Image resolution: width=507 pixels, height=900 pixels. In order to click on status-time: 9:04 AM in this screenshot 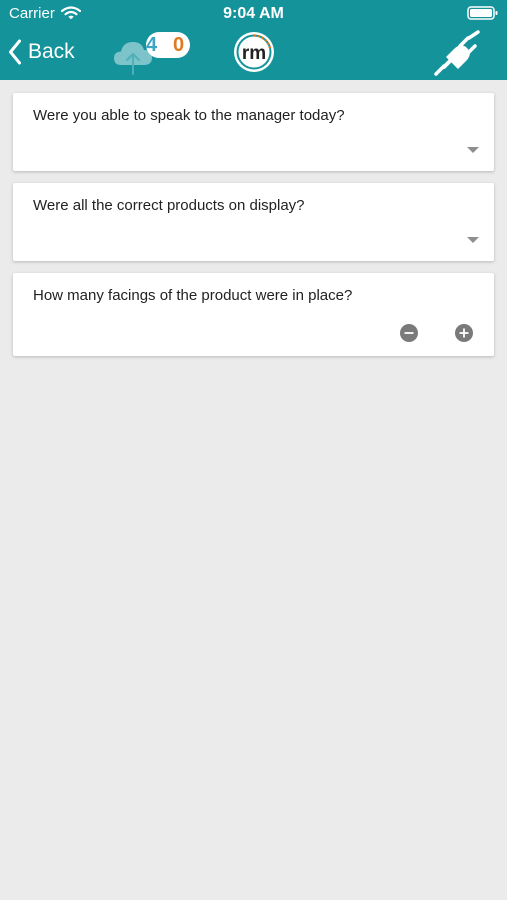, I will do `click(253, 13)`.